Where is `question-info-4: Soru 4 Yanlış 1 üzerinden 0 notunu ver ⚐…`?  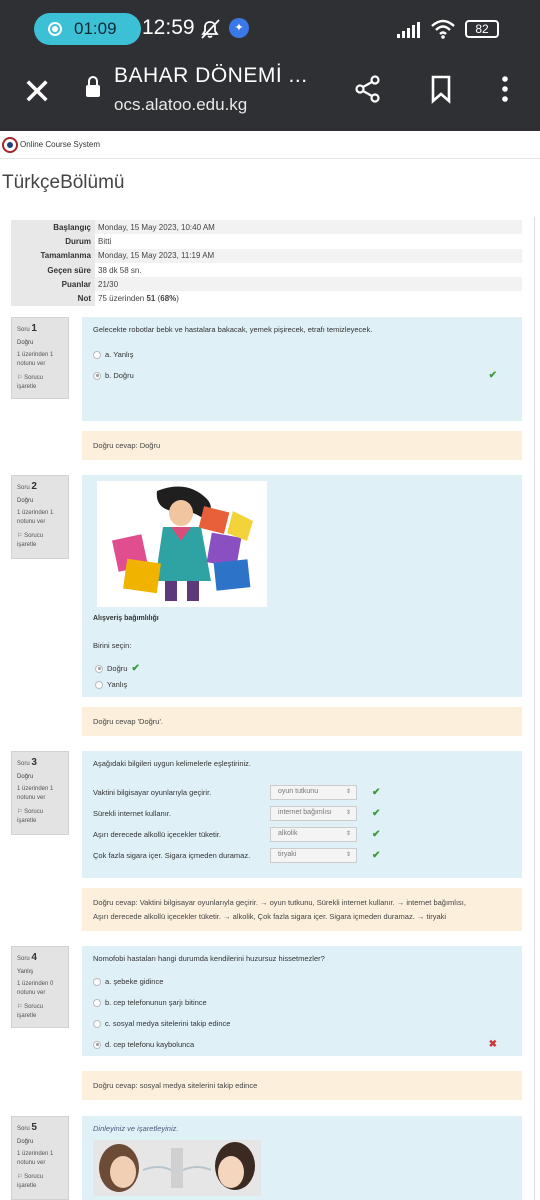 question-info-4: Soru 4 Yanlış 1 üzerinden 0 notunu ver ⚐… is located at coordinates (40, 987).